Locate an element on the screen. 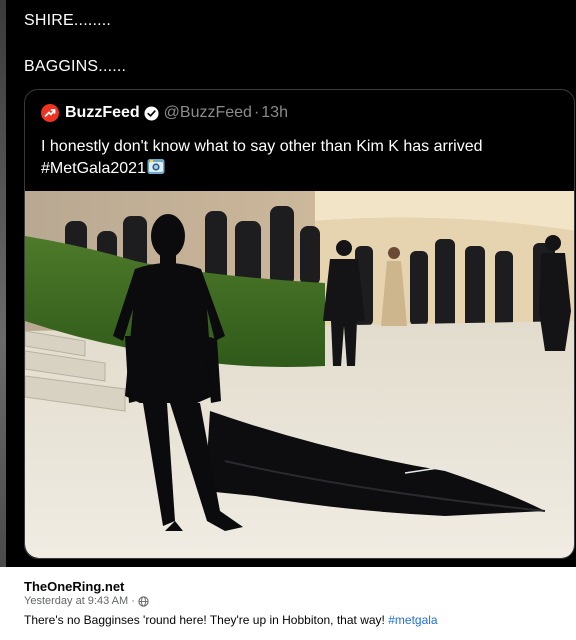 This screenshot has height=640, width=576. facebook-post-meta: Yesterday at 9:43 AM · is located at coordinates (86, 601).